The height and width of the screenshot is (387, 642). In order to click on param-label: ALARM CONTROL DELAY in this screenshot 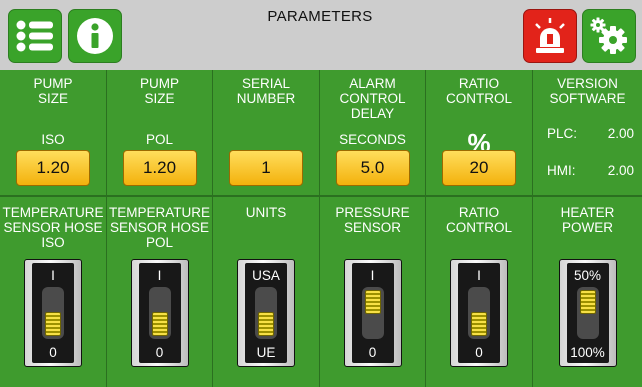, I will do `click(372, 98)`.